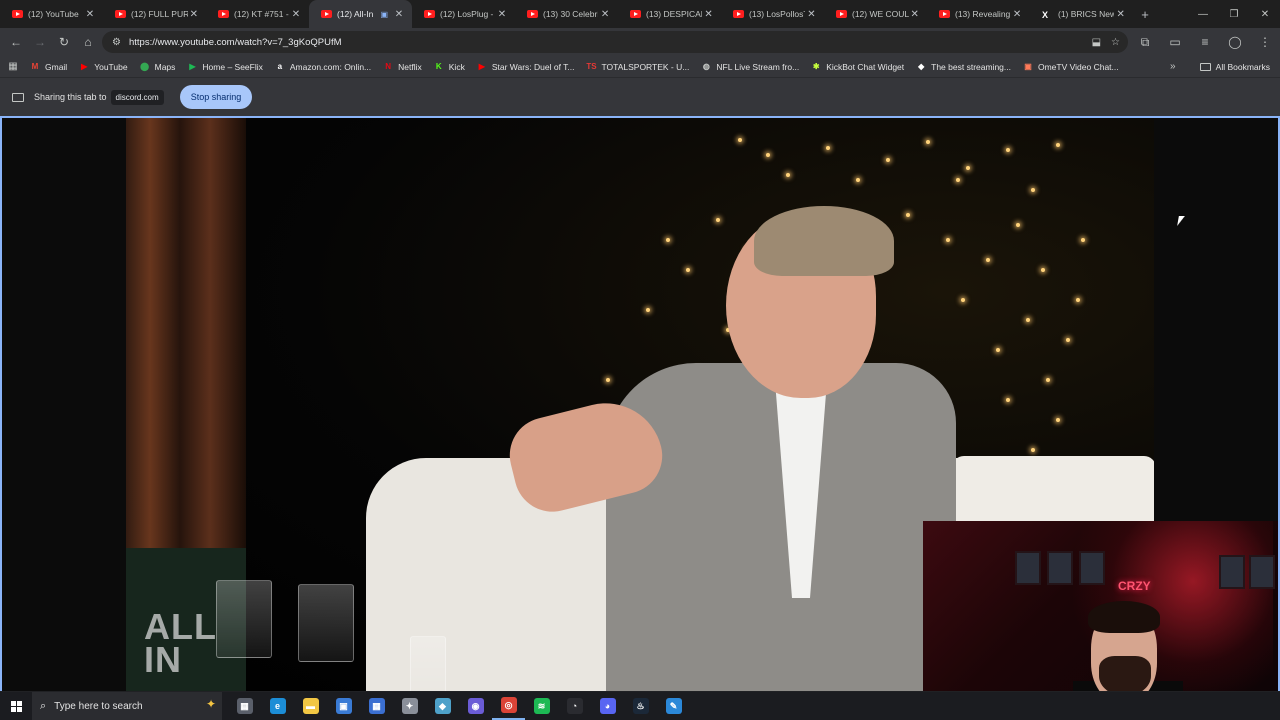 The image size is (1280, 720). I want to click on streaming-icon: ◆, so click(921, 66).